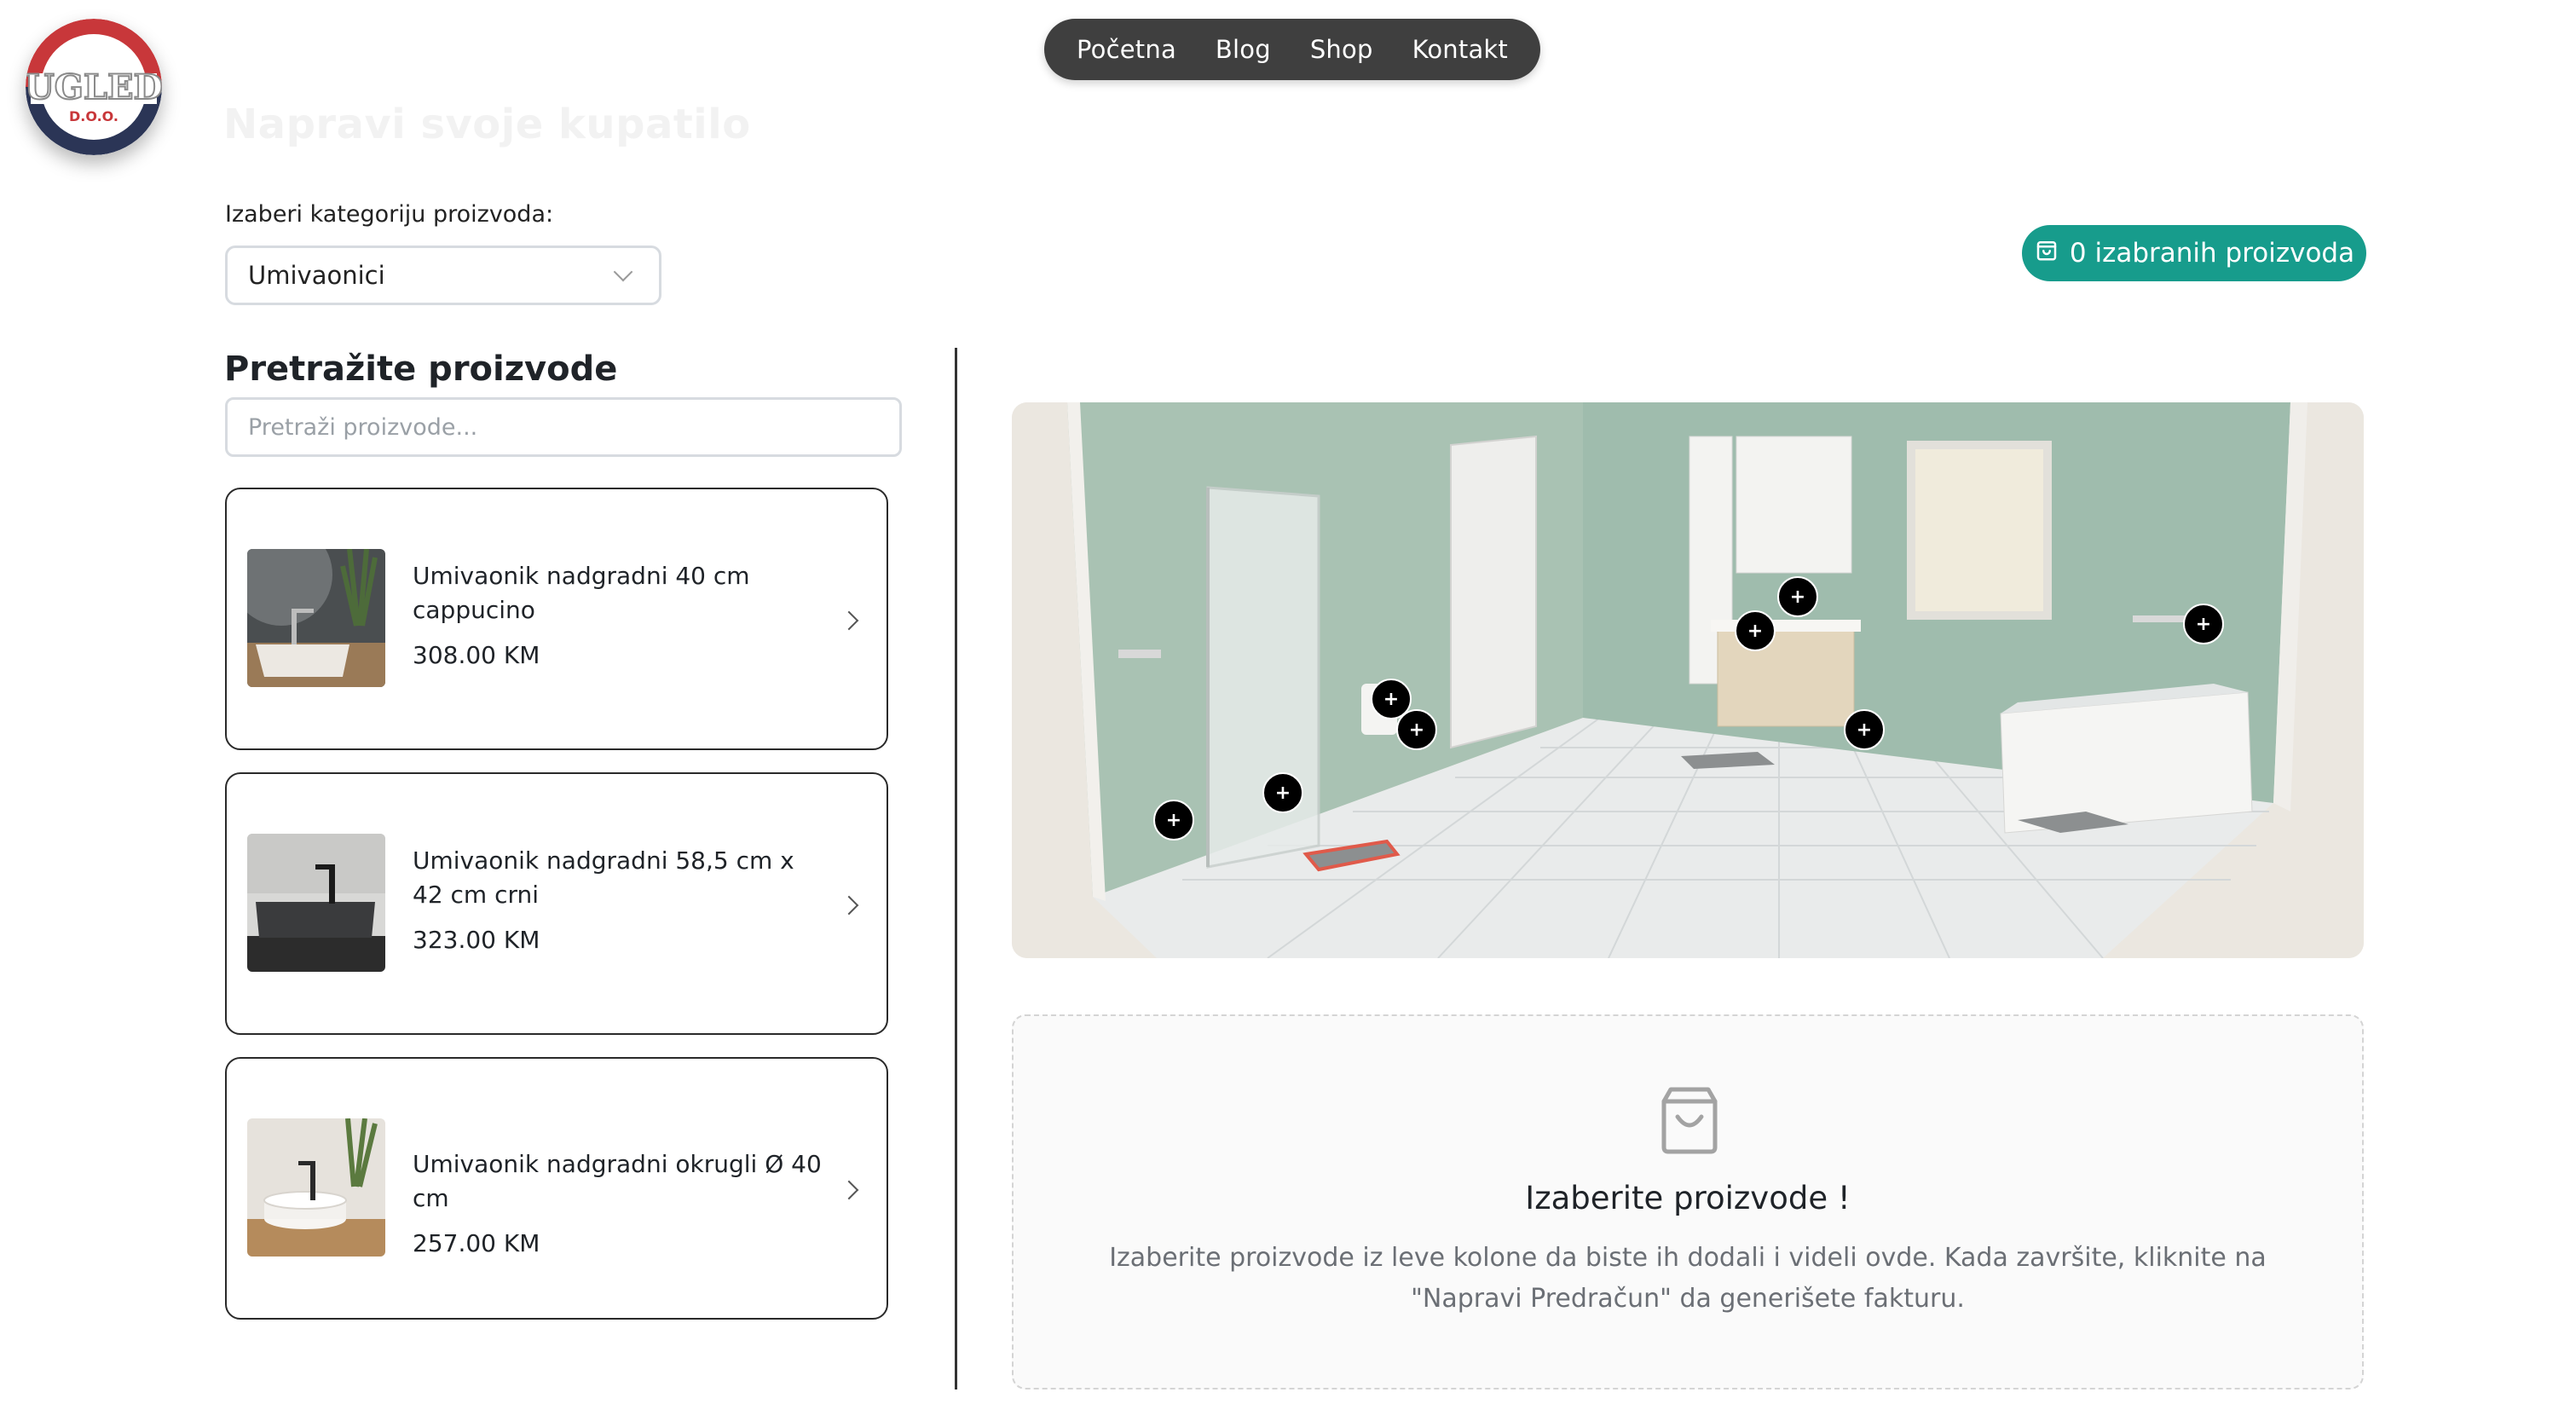  Describe the element at coordinates (603, 877) in the screenshot. I see `product-name: Umivaonik nadgradni 58,5 cm x 42 cm crni` at that location.